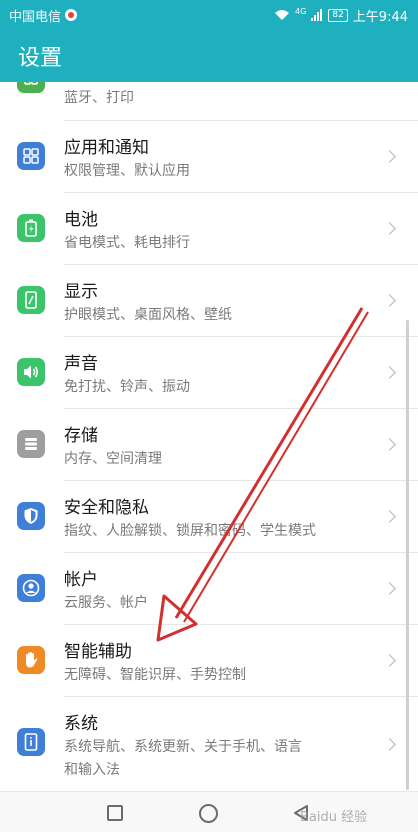  Describe the element at coordinates (31, 588) in the screenshot. I see `account-icon` at that location.